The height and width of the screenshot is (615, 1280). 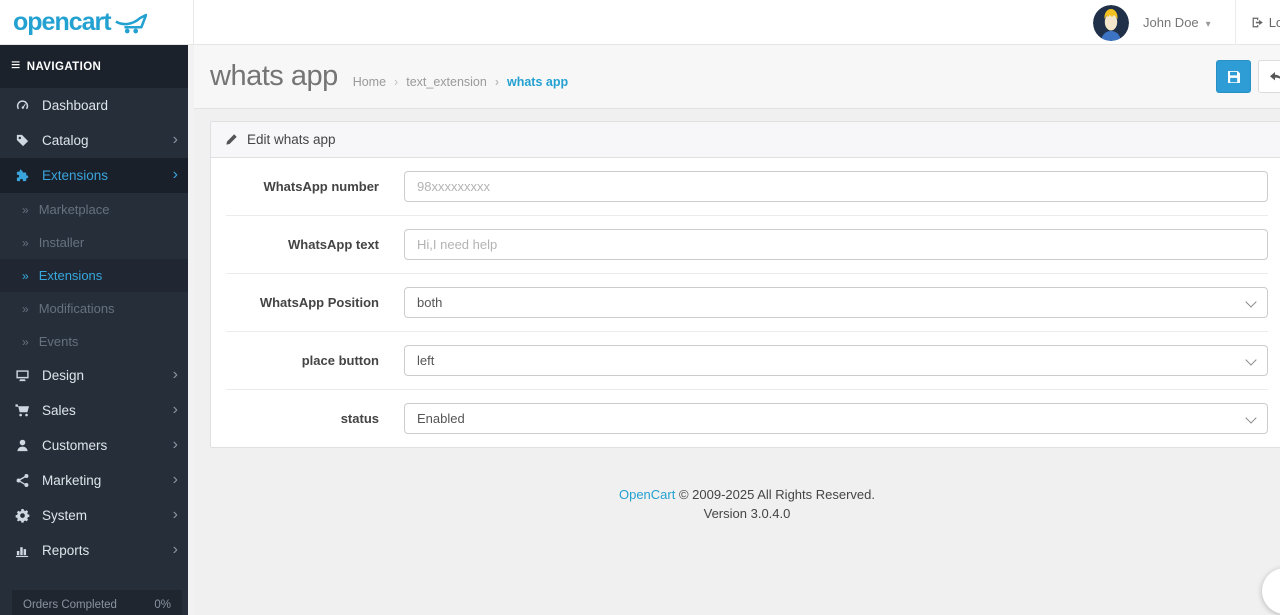 I want to click on panel-heading: Edit whats app, so click(x=745, y=140).